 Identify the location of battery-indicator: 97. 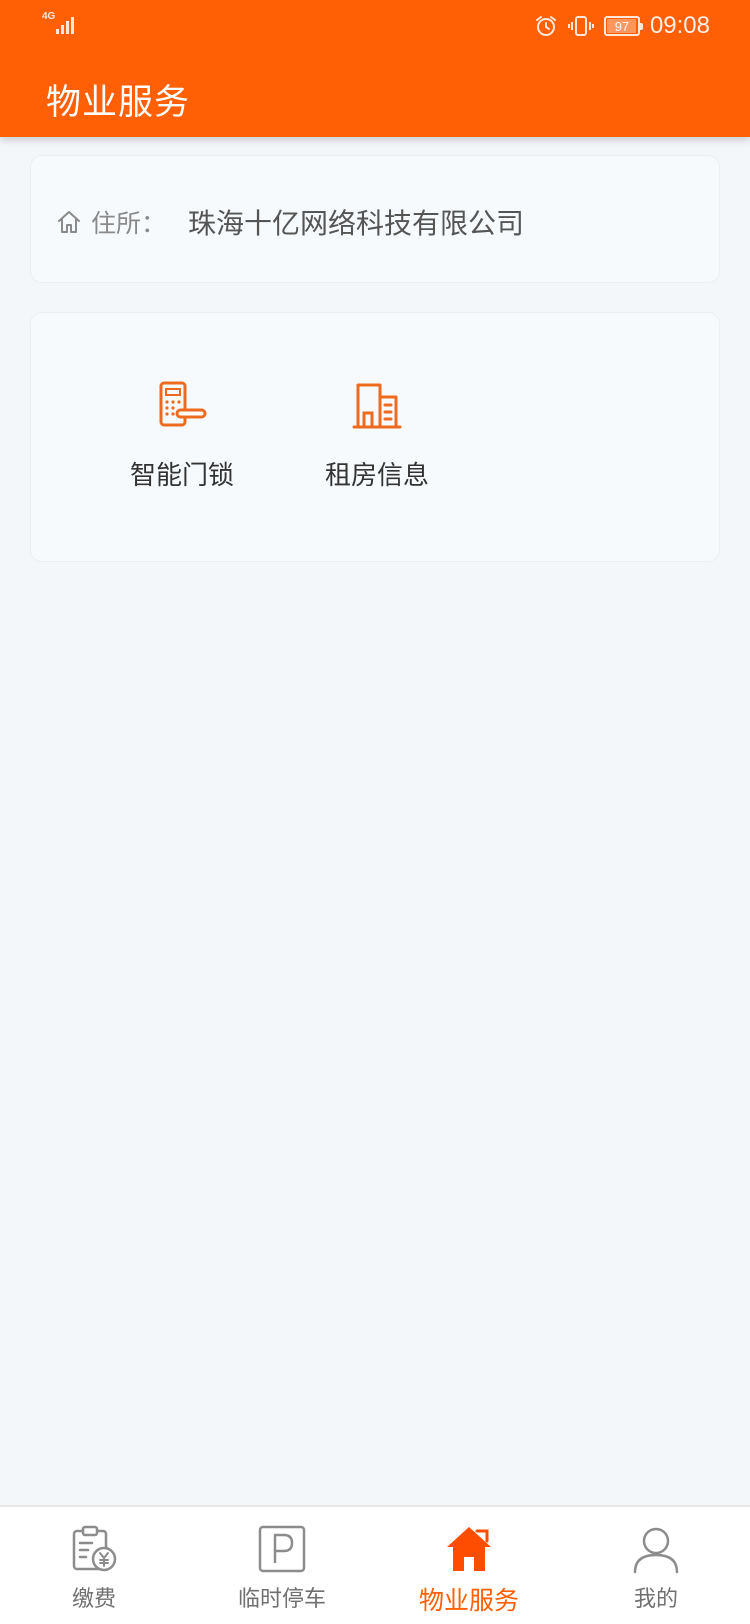
(623, 26).